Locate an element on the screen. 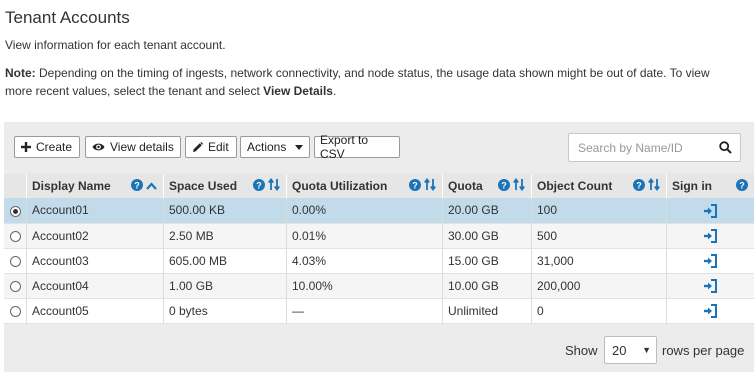 This screenshot has height=372, width=754. table-row: Account04 1.00 GB 10.00% 10.00 GB 200,000 is located at coordinates (379, 286).